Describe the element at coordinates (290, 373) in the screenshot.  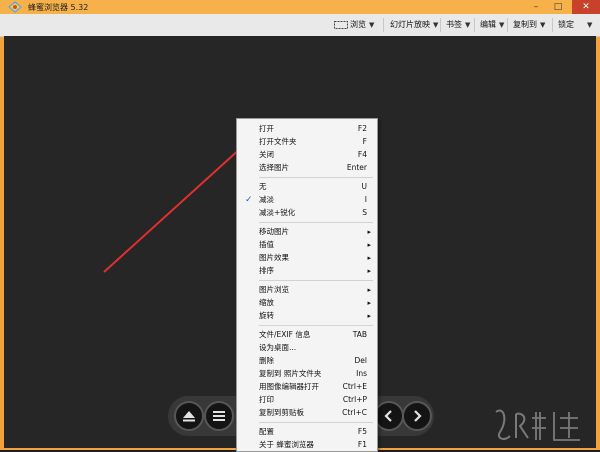
I see `menu-item-label: 复制到 照片文件夹` at that location.